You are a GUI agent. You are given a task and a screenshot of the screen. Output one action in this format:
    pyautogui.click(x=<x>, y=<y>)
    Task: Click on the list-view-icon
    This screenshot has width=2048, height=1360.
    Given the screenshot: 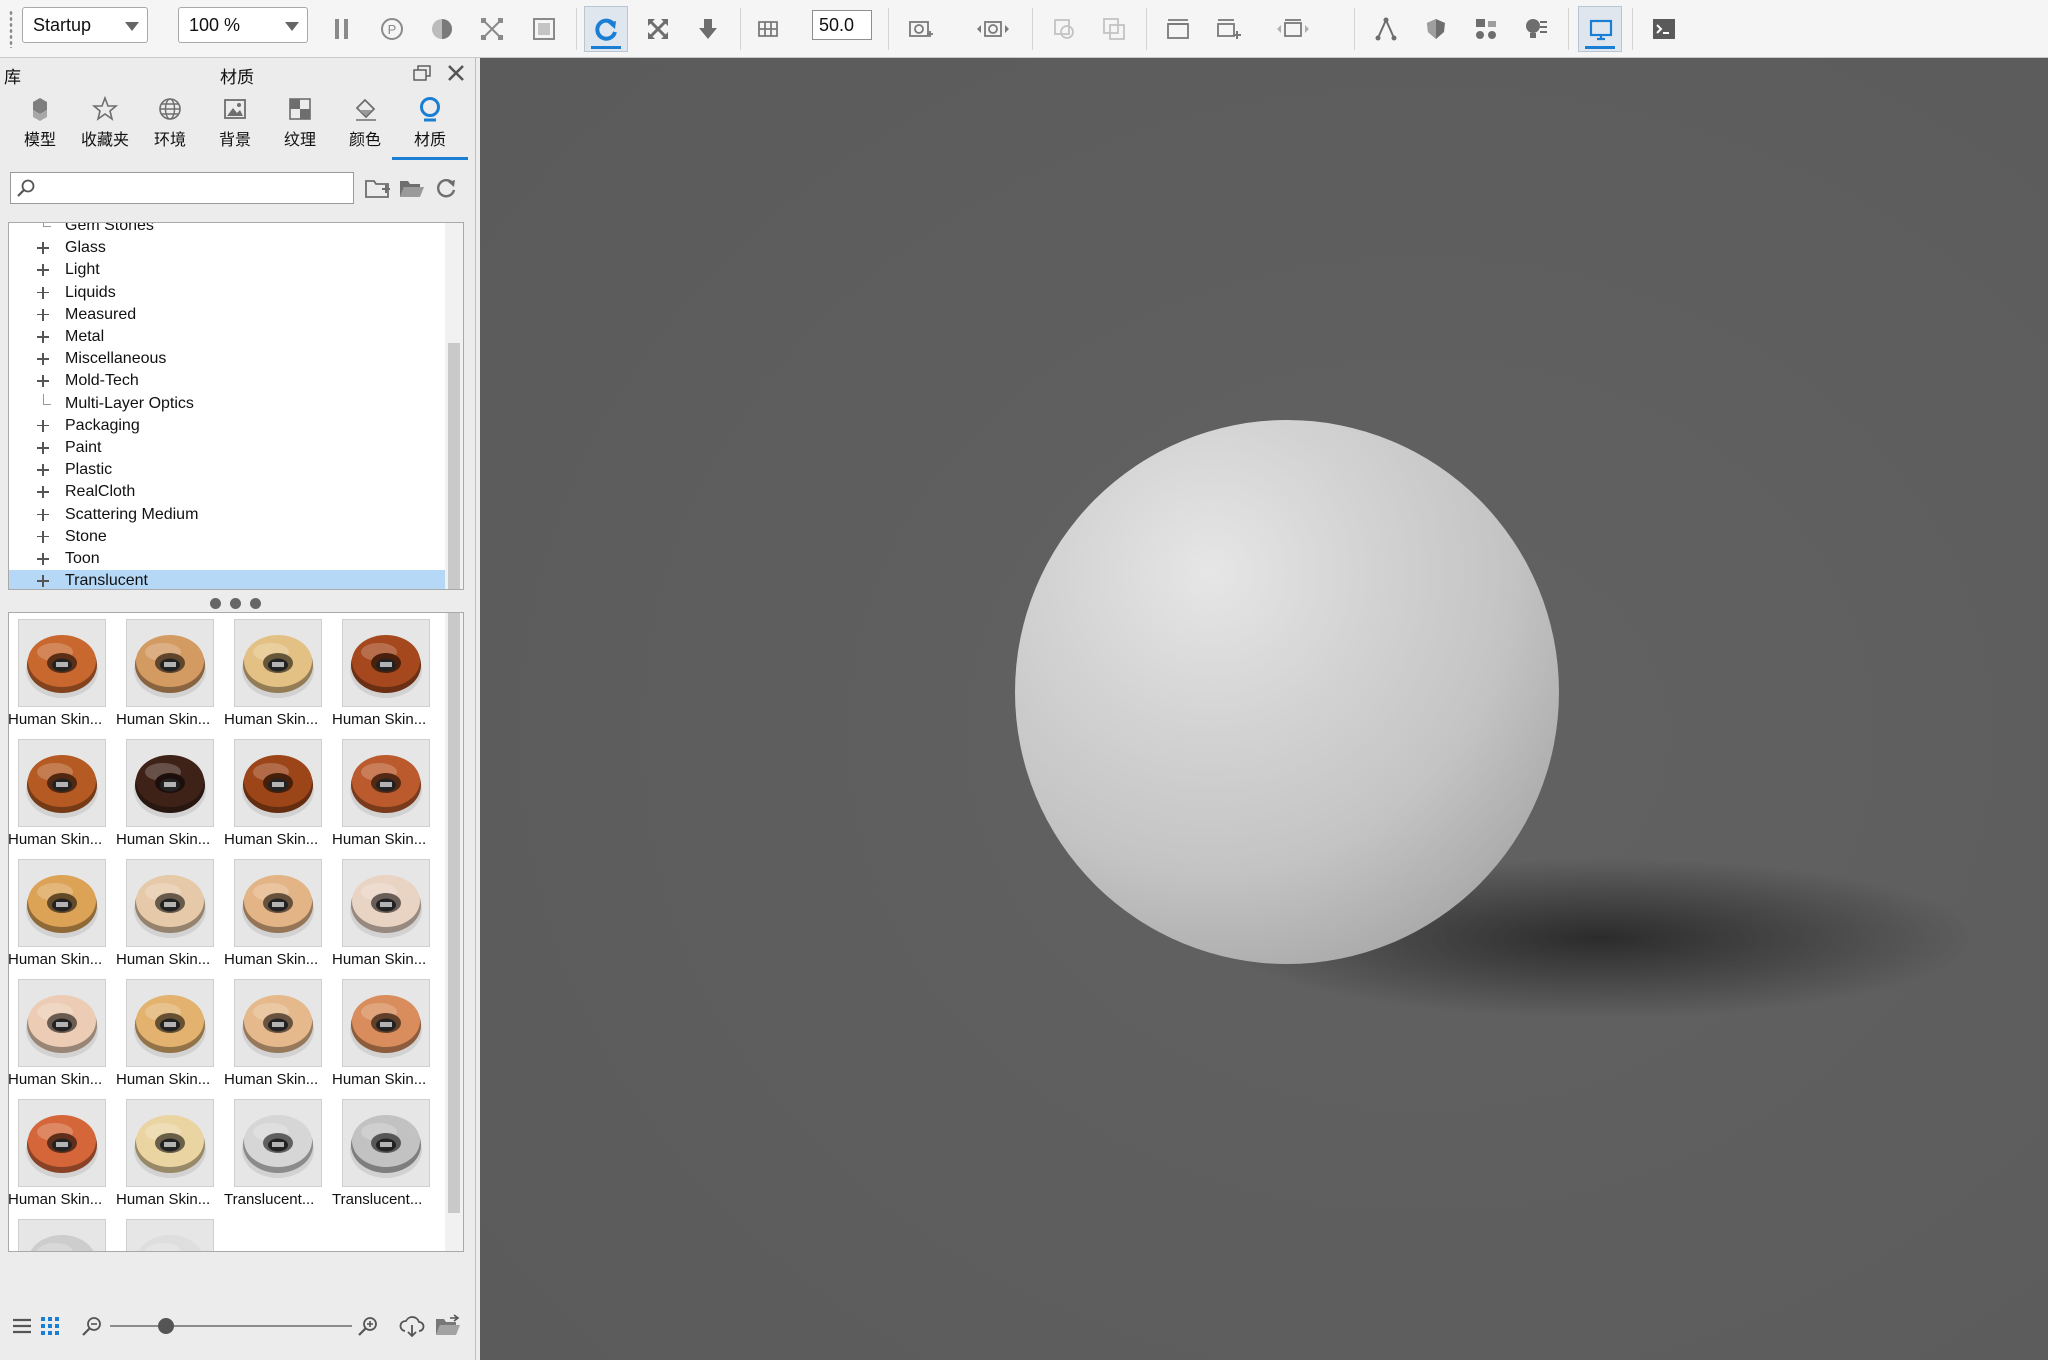 What is the action you would take?
    pyautogui.click(x=22, y=1326)
    